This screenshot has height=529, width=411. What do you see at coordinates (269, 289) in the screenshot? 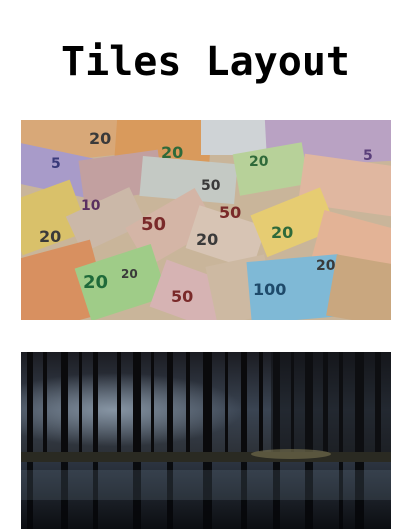
I see `note-label: 100` at bounding box center [269, 289].